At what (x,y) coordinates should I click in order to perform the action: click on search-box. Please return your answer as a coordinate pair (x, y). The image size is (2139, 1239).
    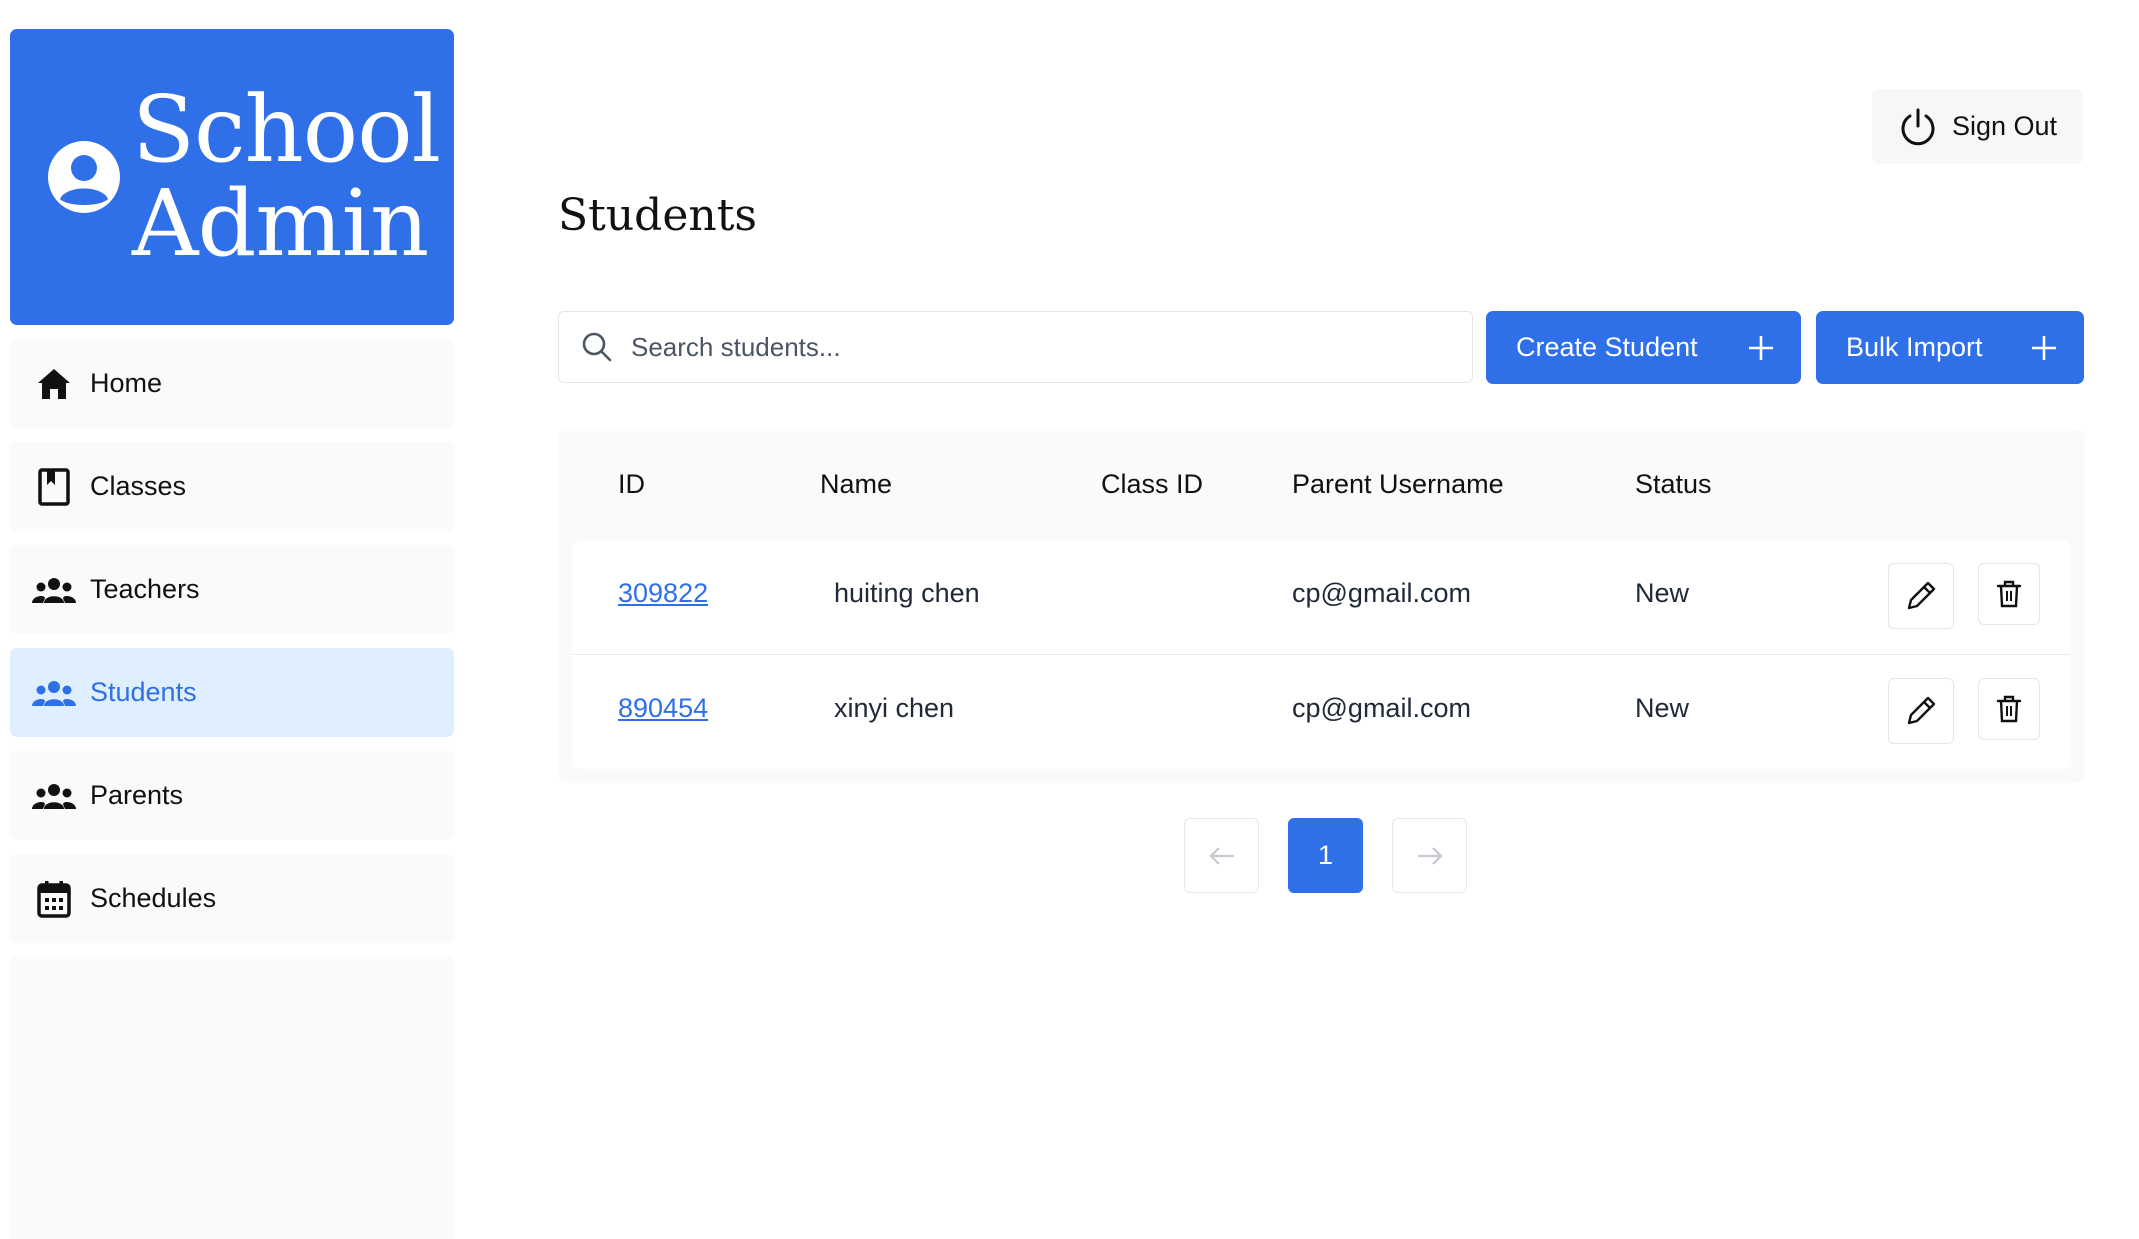
    Looking at the image, I should click on (1015, 347).